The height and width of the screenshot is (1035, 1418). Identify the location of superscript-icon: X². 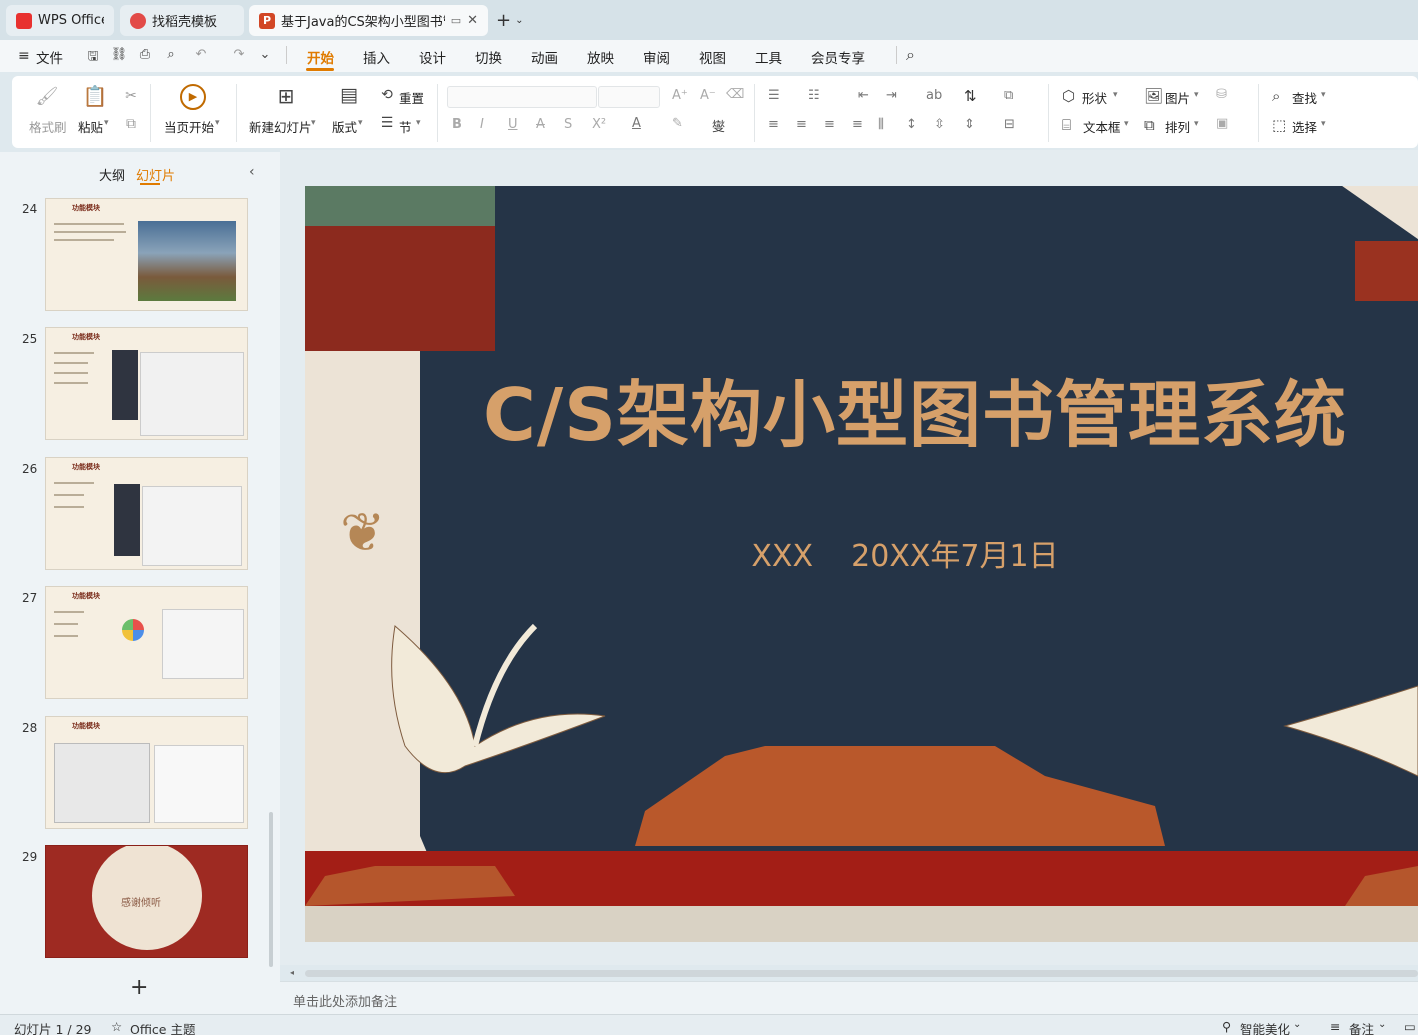
(599, 124).